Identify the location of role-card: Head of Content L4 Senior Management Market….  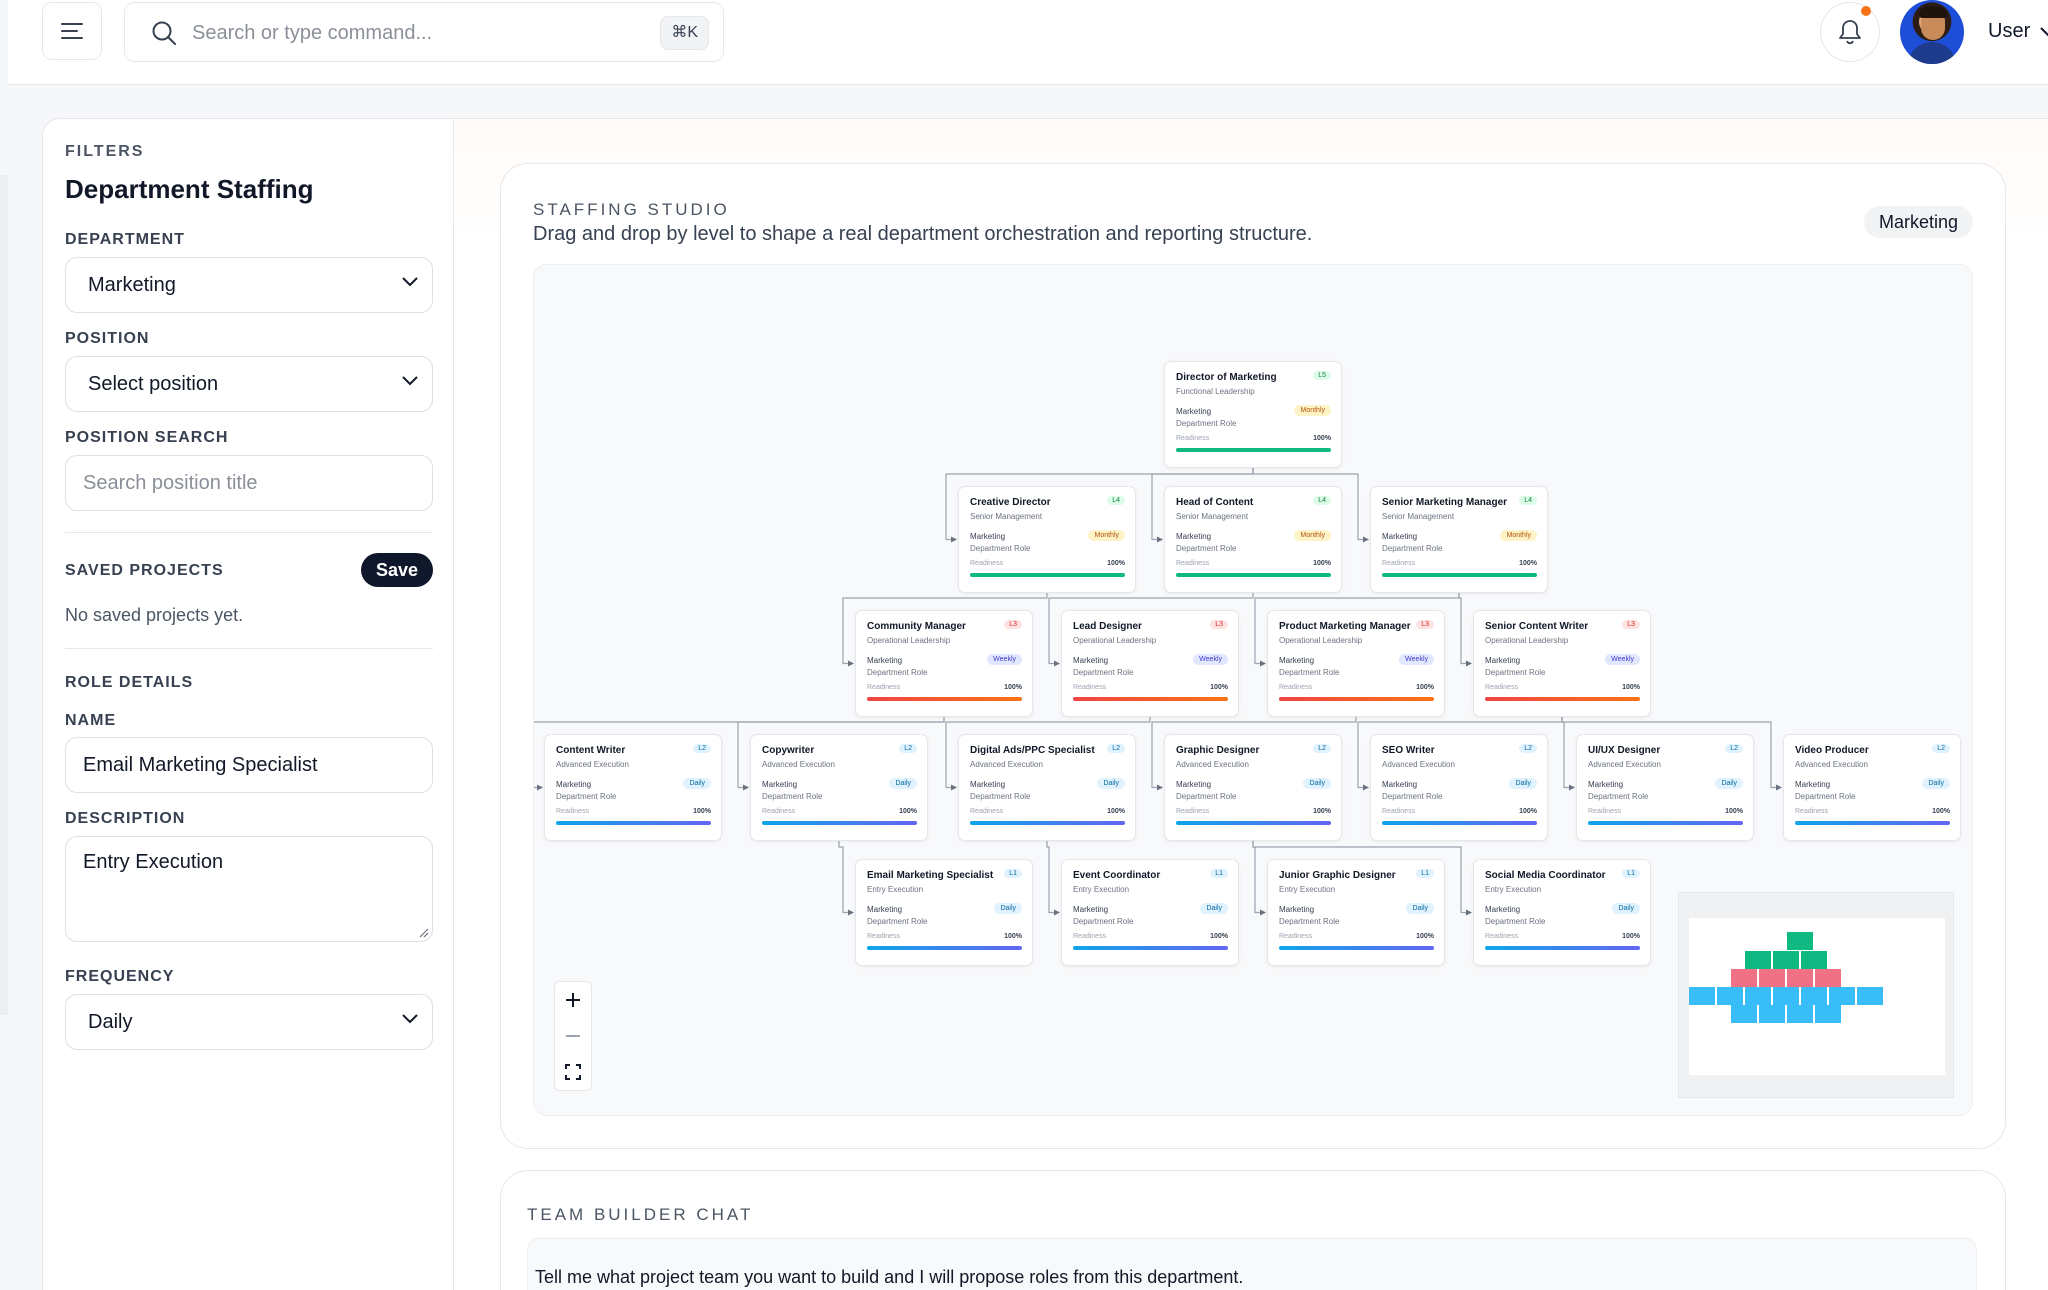
(1253, 539).